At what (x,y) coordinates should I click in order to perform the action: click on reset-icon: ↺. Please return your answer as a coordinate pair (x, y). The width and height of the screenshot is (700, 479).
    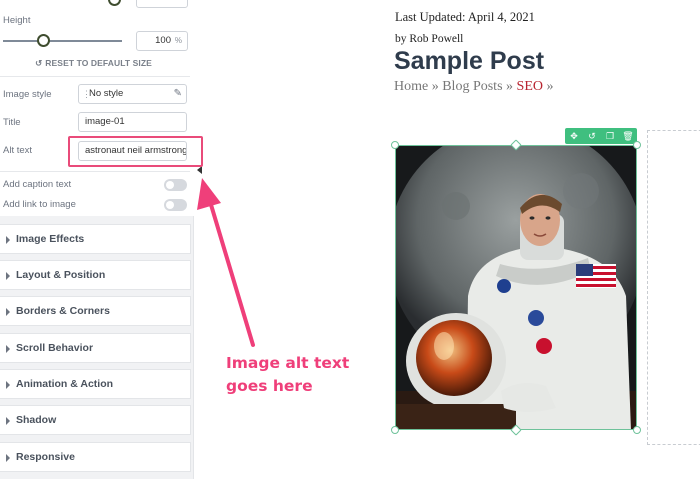
    Looking at the image, I should click on (39, 63).